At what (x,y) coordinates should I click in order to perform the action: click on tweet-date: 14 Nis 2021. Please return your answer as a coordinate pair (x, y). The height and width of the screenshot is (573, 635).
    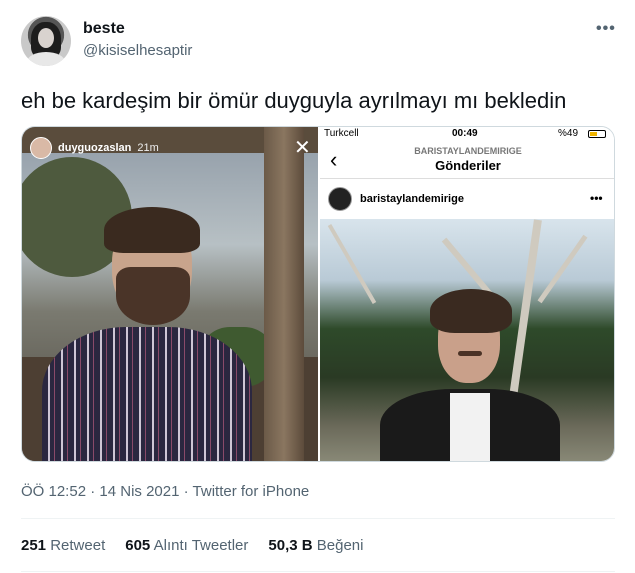
    Looking at the image, I should click on (139, 491).